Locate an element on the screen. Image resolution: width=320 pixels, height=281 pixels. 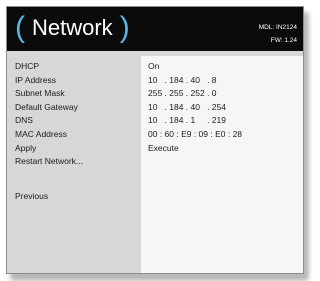
menu-header: ( Network) MDL: IN2124 FW: 1.24 is located at coordinates (155, 29).